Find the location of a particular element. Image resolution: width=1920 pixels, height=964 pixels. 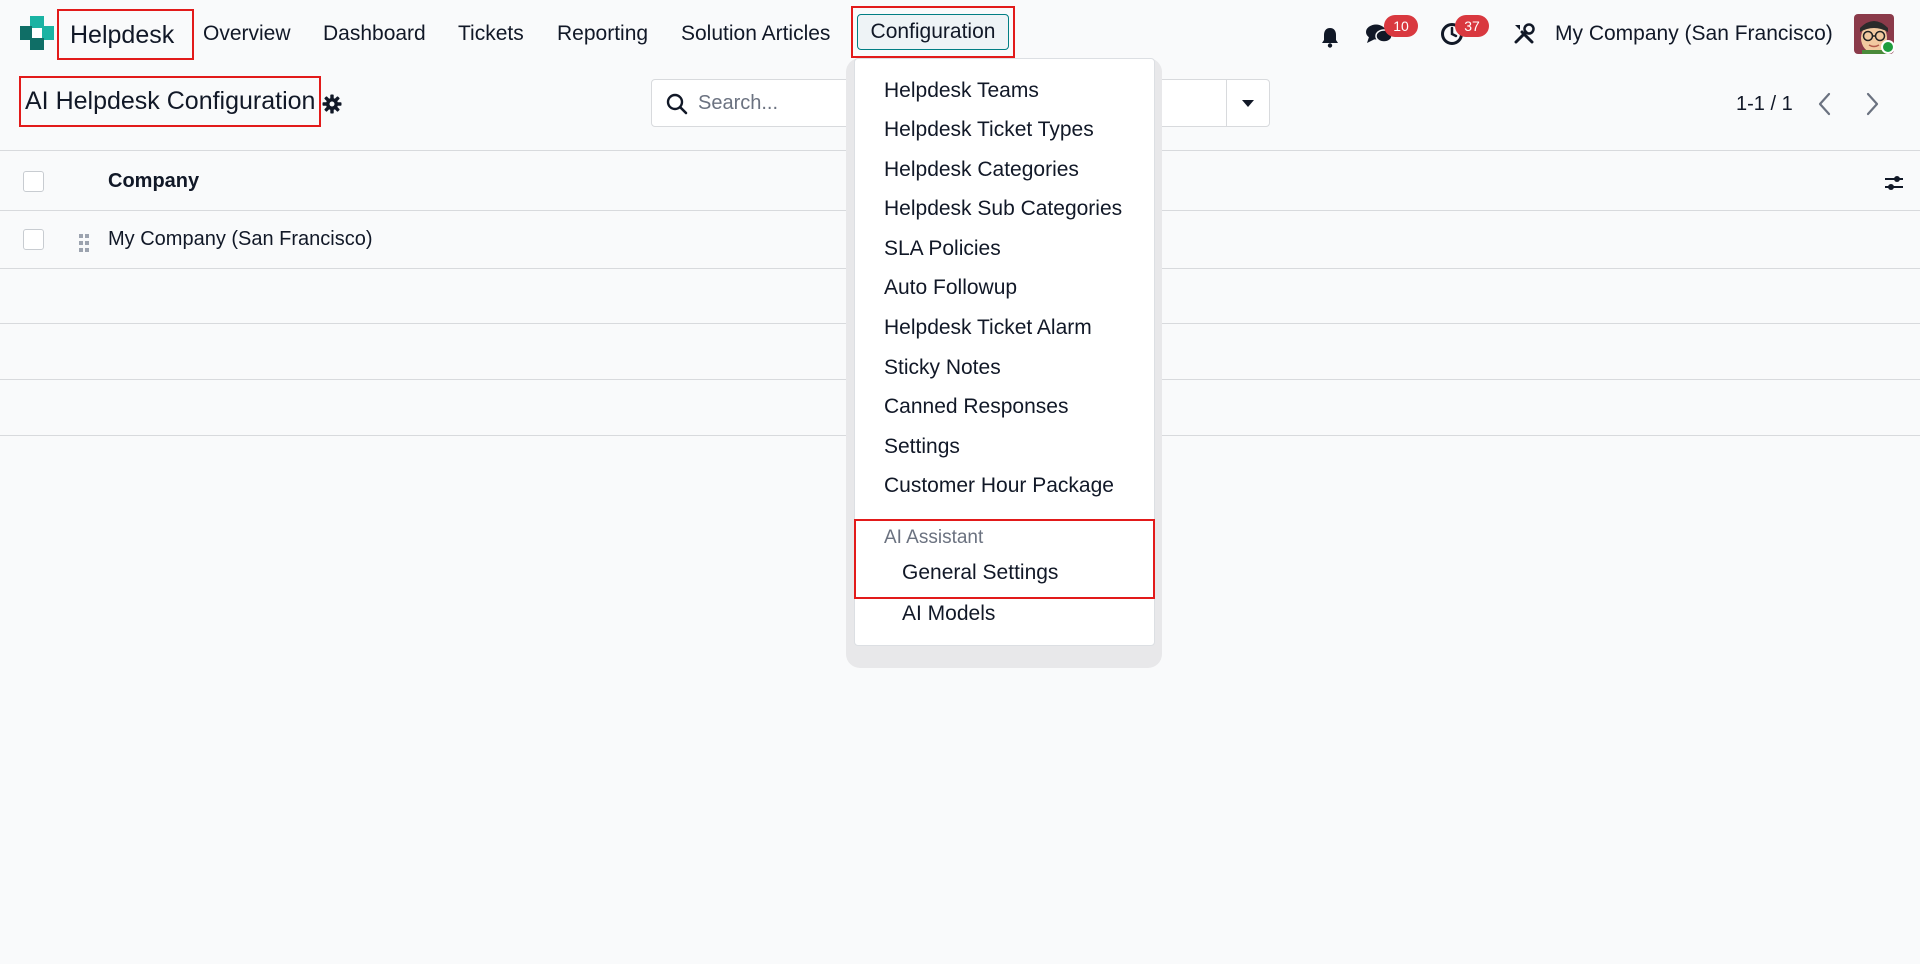

menu-configuration: Configuration is located at coordinates (933, 32).